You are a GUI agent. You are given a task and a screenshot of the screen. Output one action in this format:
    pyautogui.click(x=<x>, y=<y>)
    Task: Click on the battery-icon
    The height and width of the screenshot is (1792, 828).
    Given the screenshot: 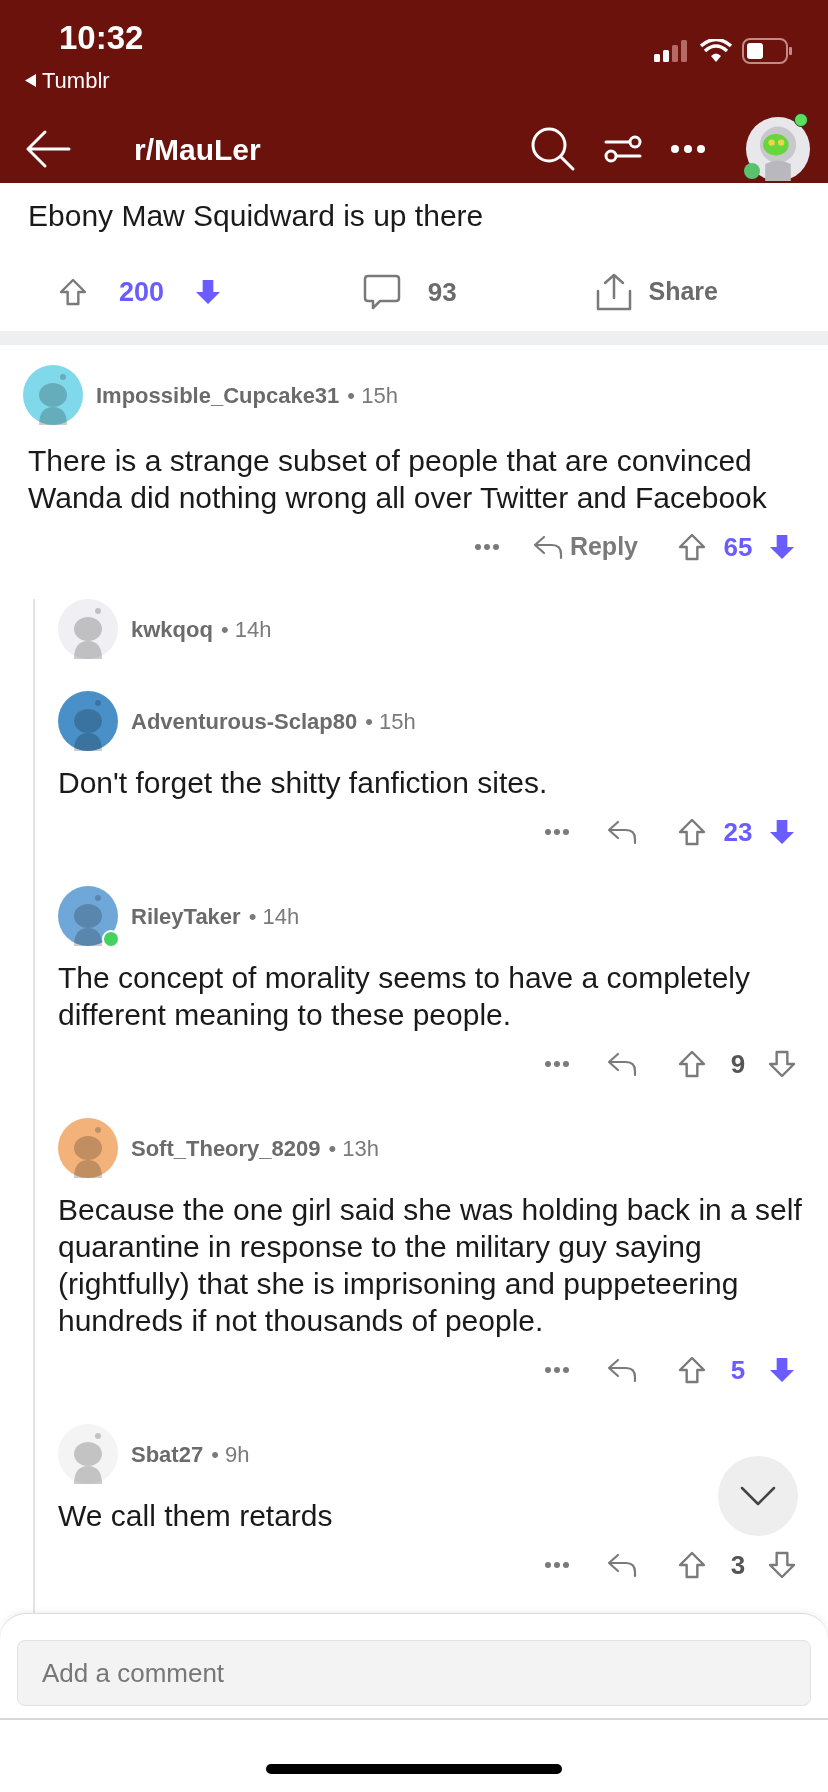 What is the action you would take?
    pyautogui.click(x=767, y=51)
    